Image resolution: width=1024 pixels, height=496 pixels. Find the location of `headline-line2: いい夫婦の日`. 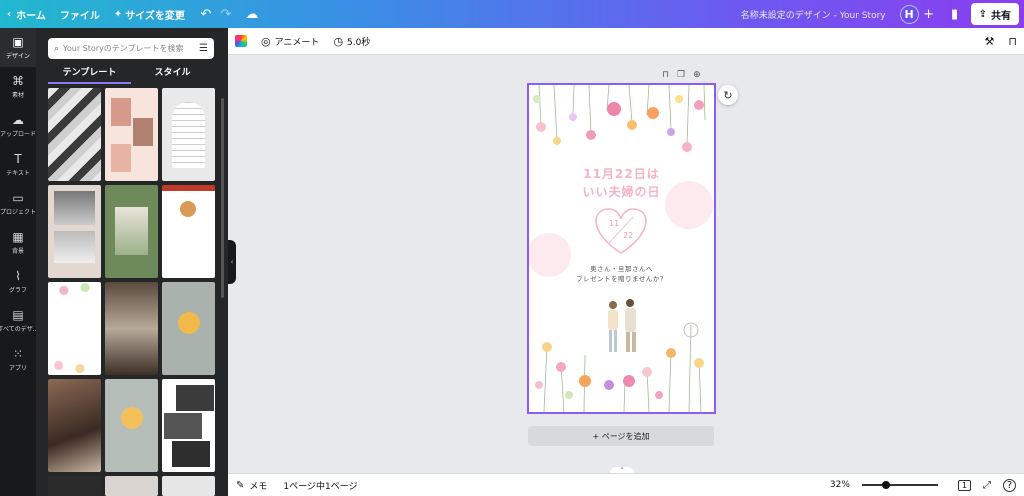

headline-line2: いい夫婦の日 is located at coordinates (621, 191).